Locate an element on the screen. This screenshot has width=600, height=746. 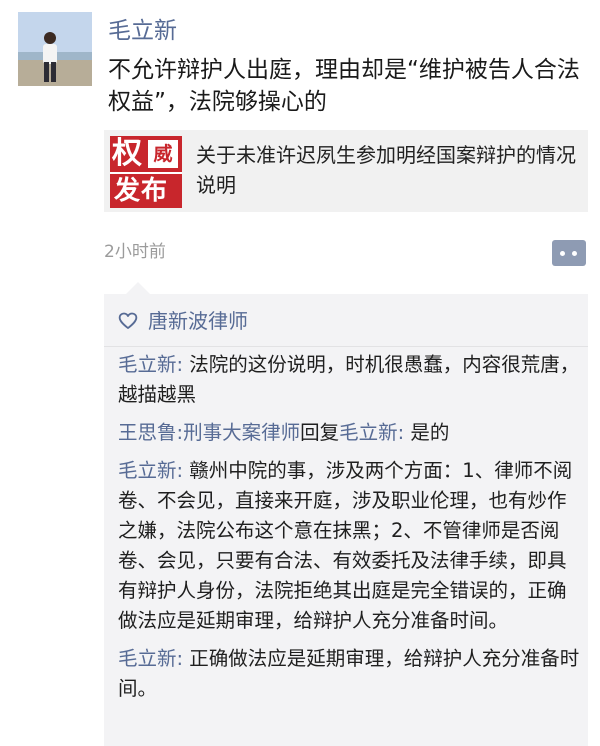
shared-article-thumbnail: 权 威 发布 is located at coordinates (146, 172).